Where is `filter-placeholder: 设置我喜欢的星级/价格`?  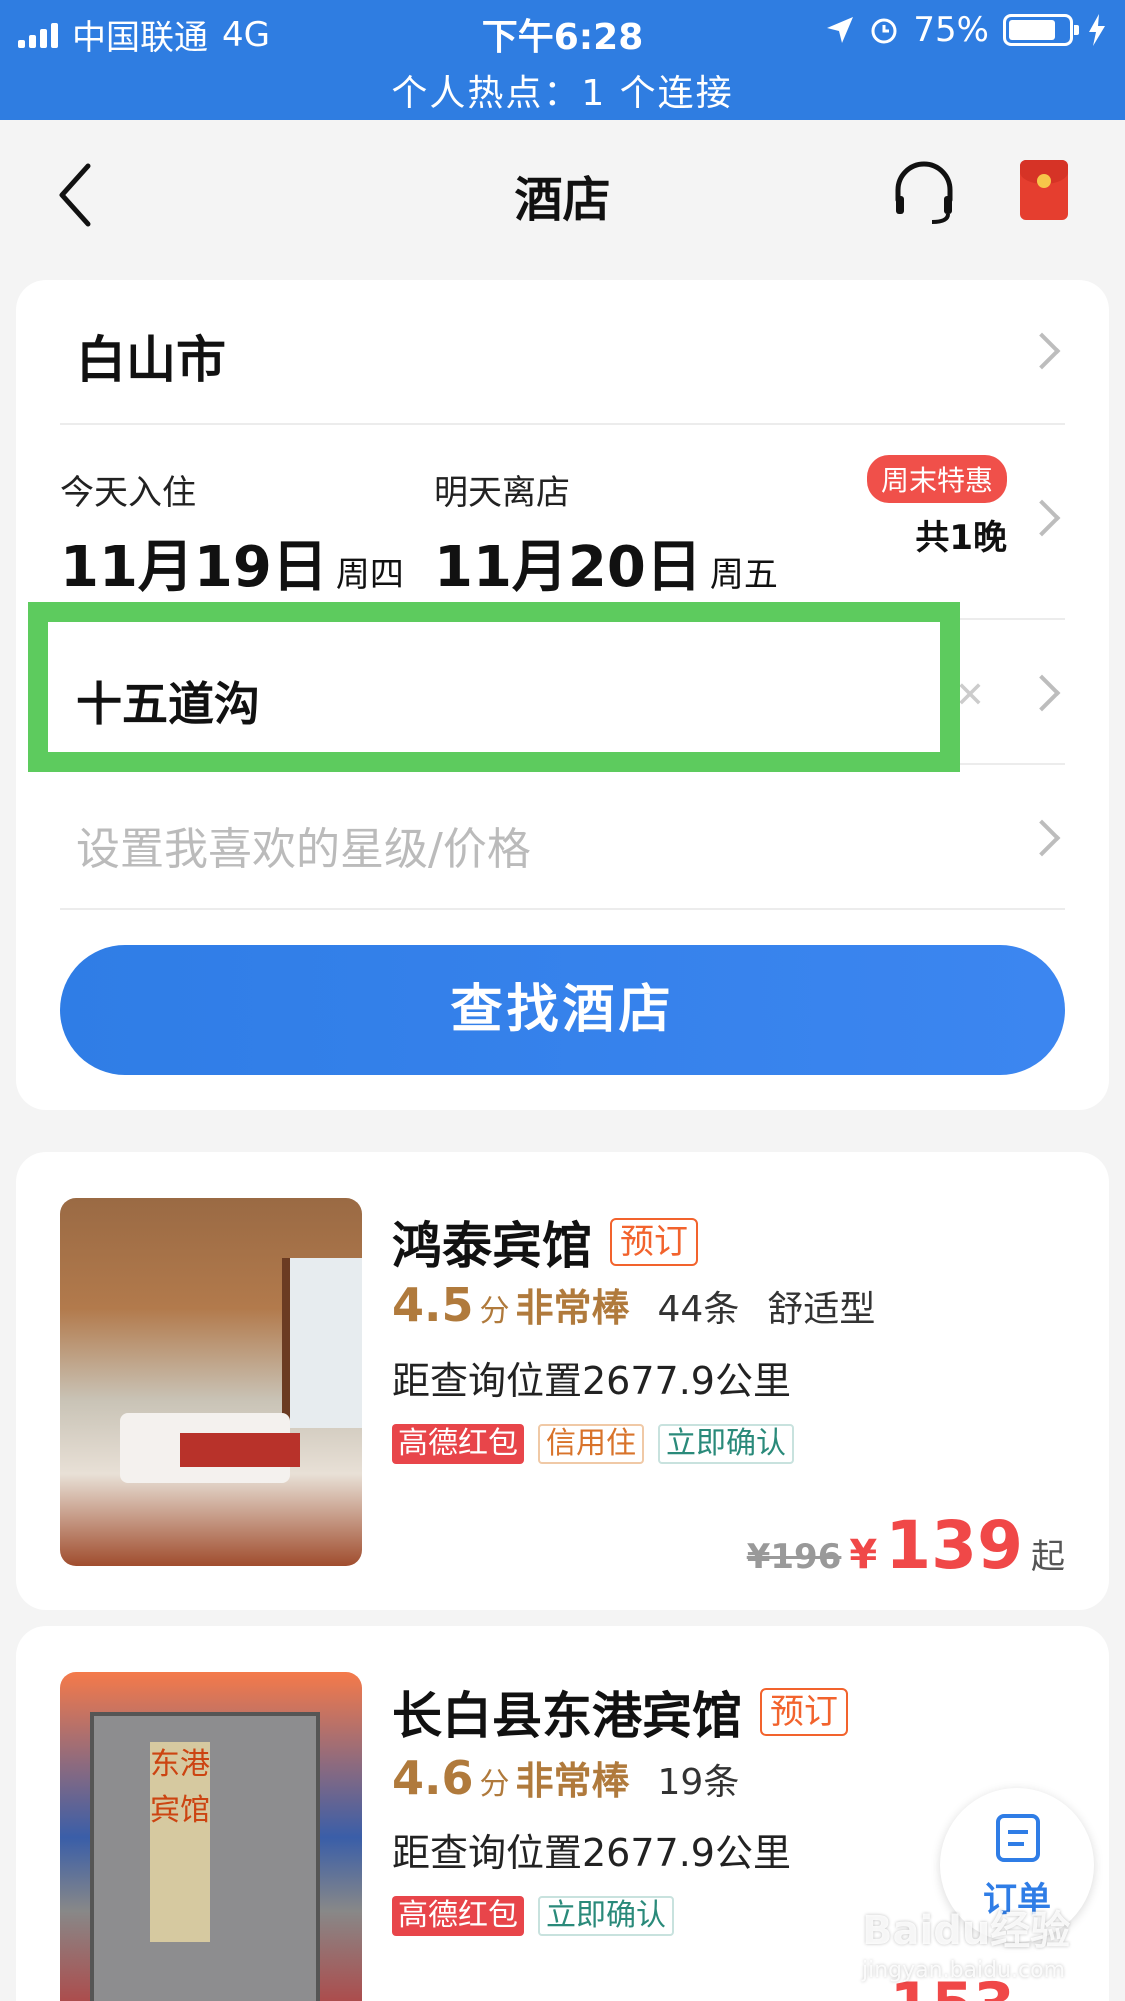
filter-placeholder: 设置我喜欢的星级/价格 is located at coordinates (303, 849).